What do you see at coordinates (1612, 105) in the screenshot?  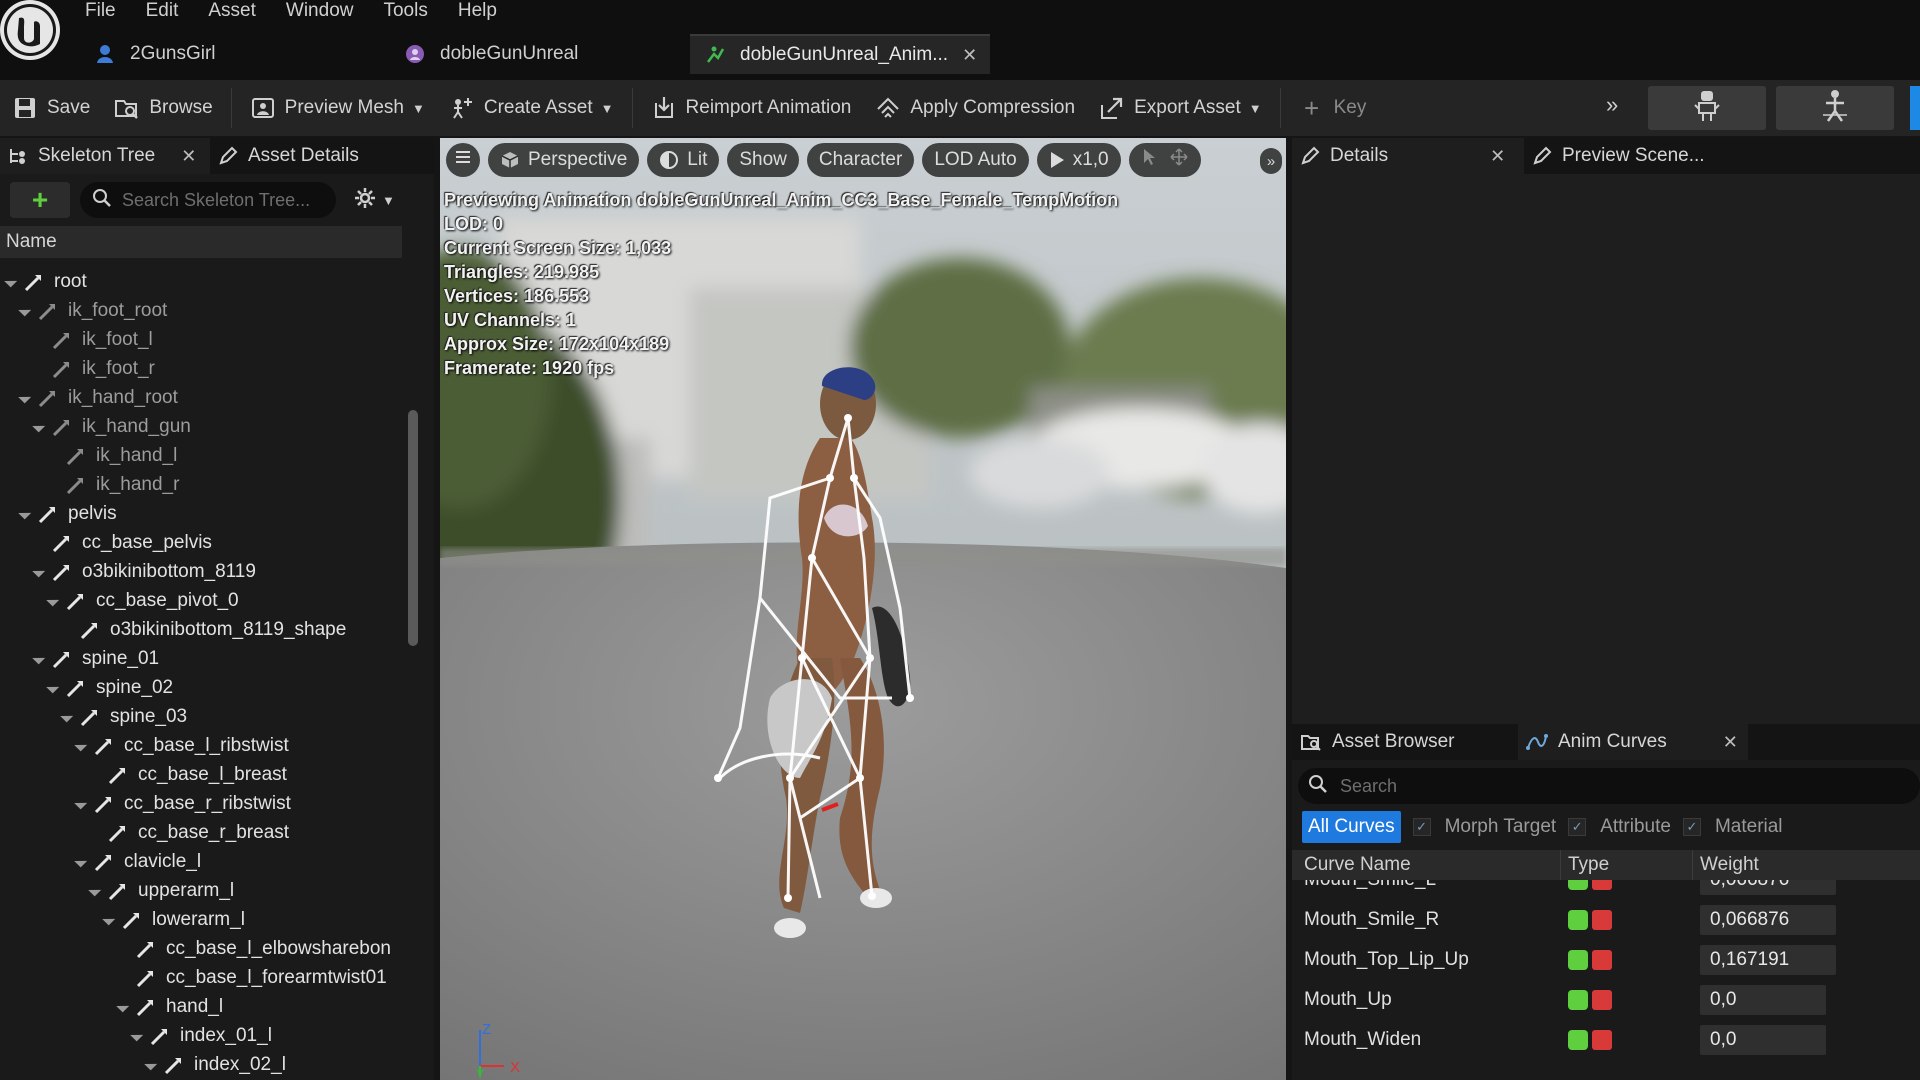 I see `toolbar-overflow-icon: »` at bounding box center [1612, 105].